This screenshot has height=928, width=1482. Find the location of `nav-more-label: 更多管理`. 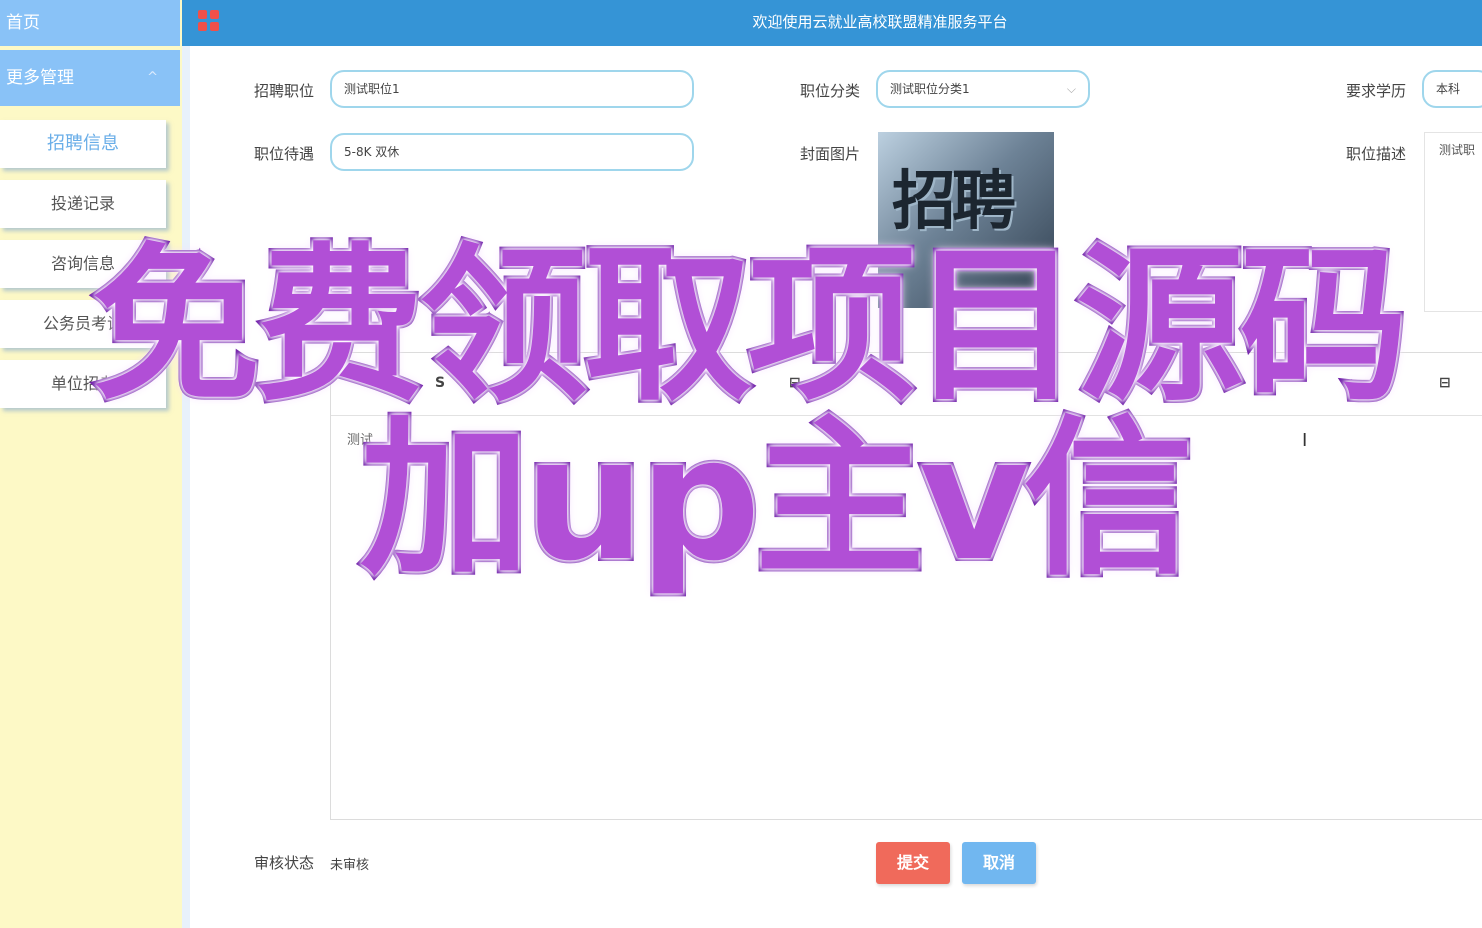

nav-more-label: 更多管理 is located at coordinates (40, 78).